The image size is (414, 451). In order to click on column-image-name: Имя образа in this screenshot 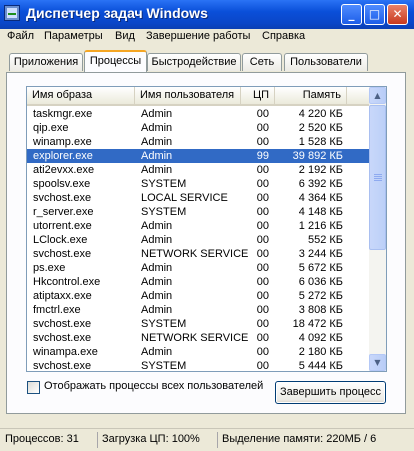, I will do `click(81, 95)`.